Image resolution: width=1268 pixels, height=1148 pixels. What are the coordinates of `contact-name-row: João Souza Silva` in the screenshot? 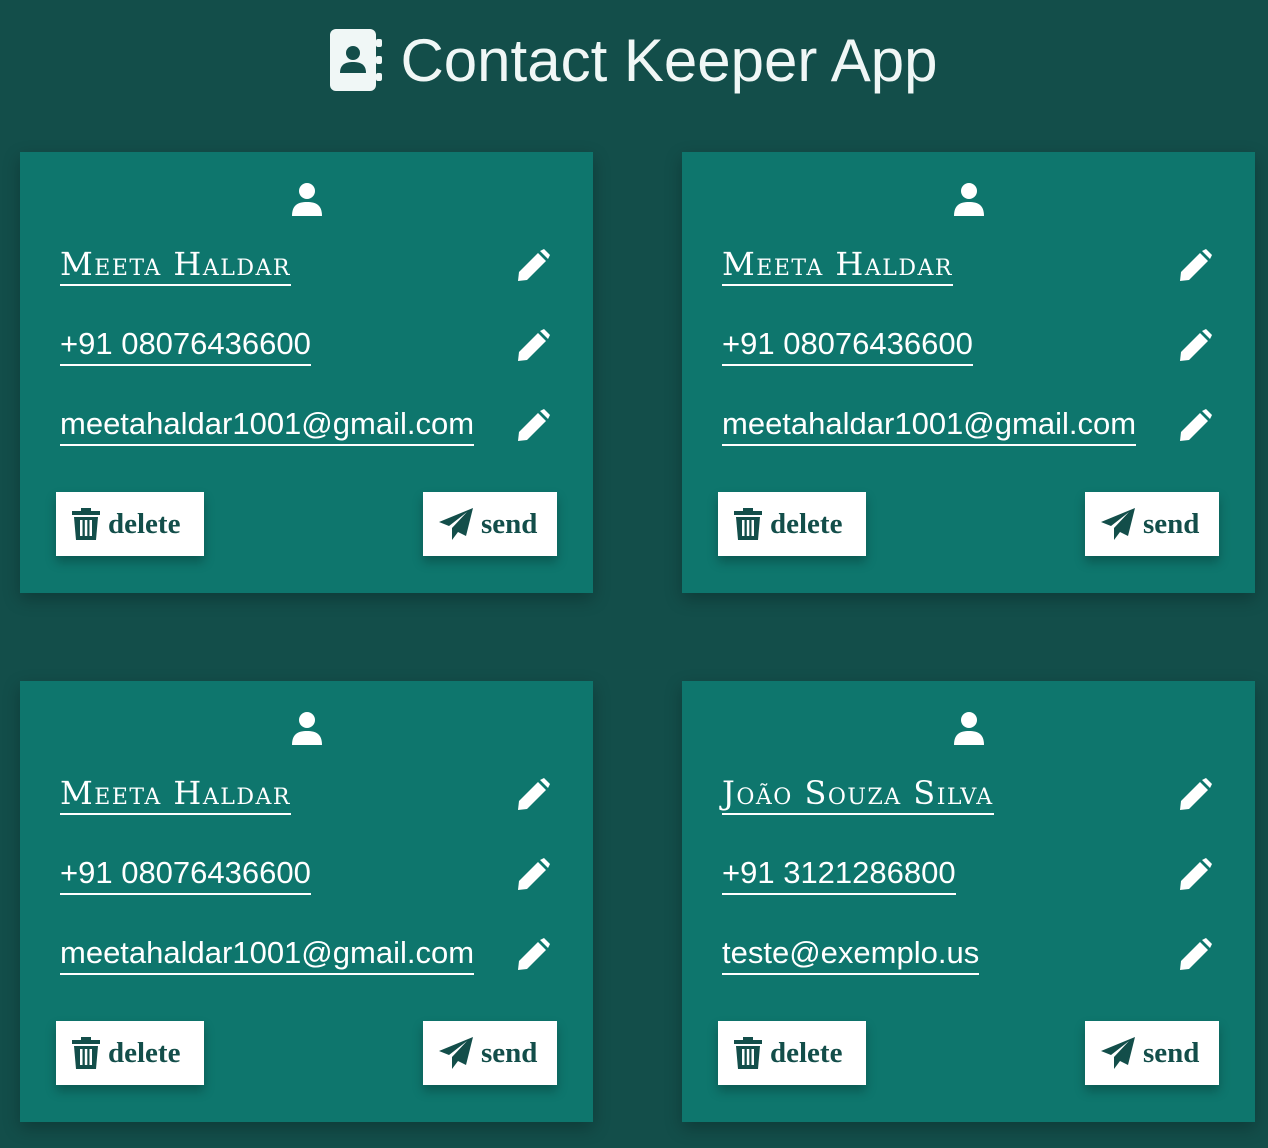 It's located at (968, 795).